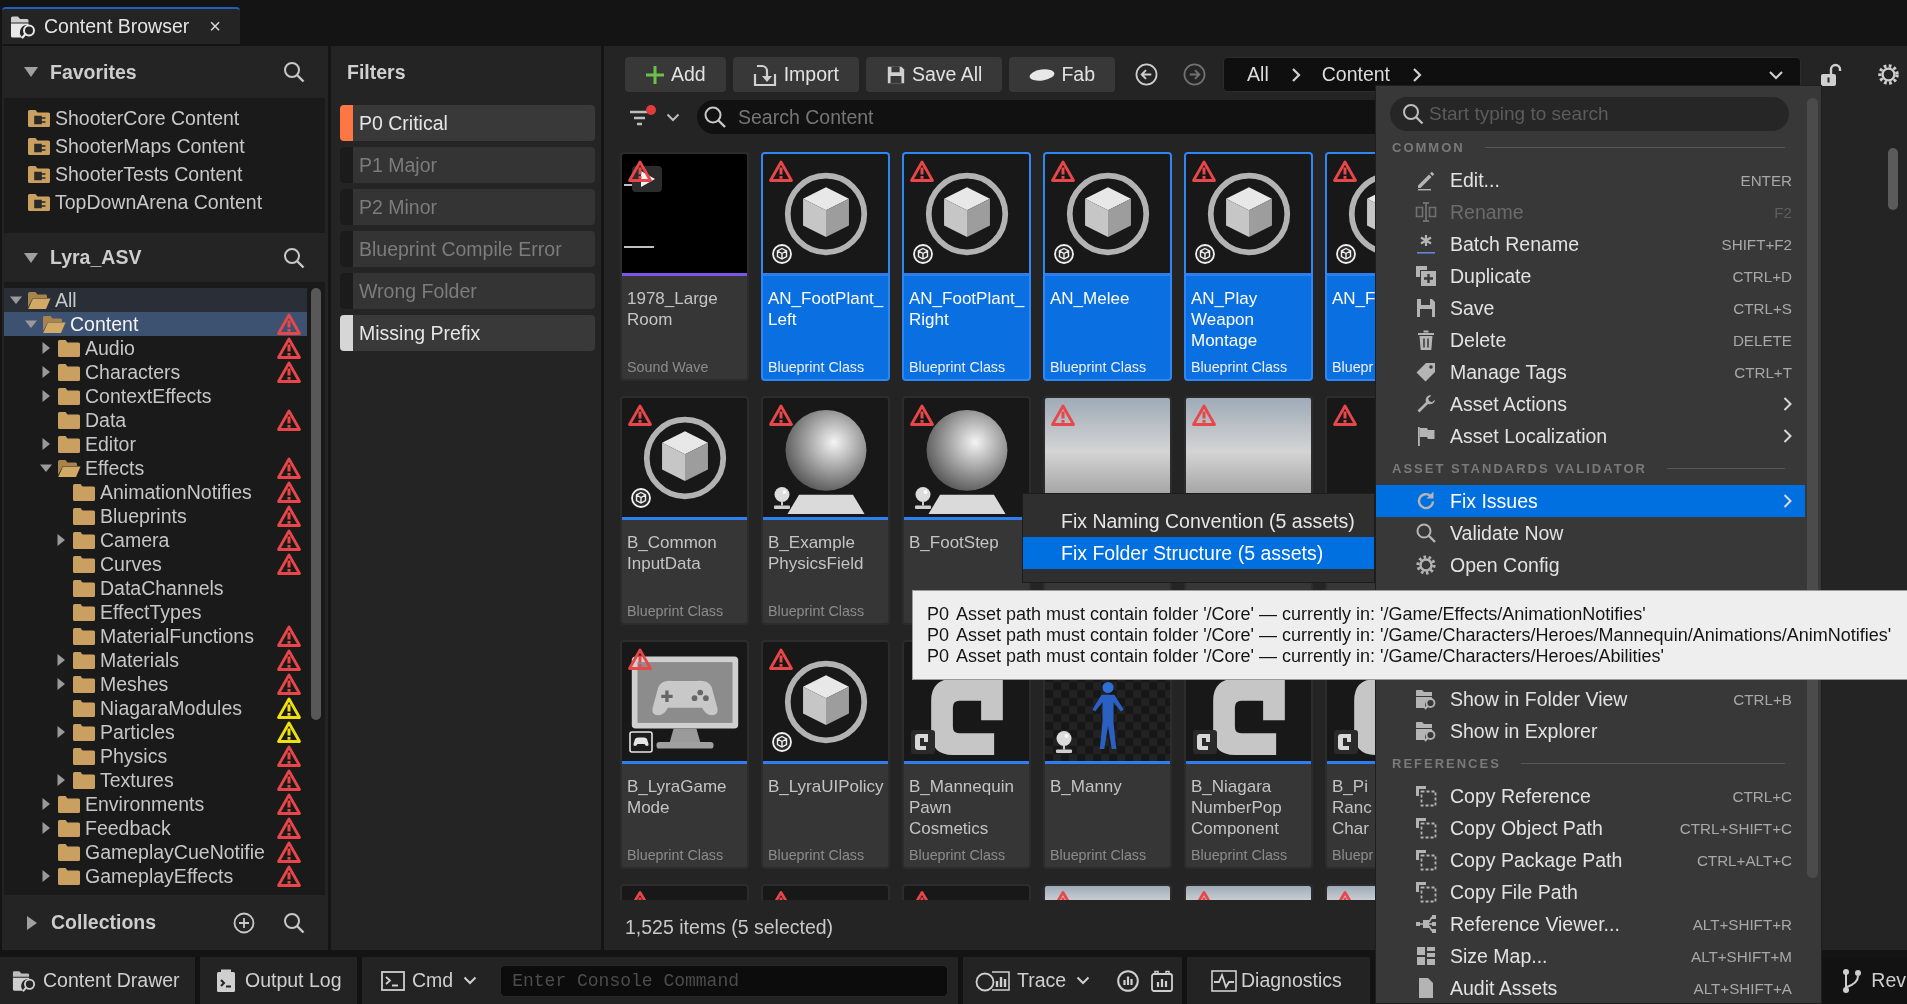 This screenshot has width=1907, height=1004. I want to click on asset-type: Sound Wave, so click(668, 367).